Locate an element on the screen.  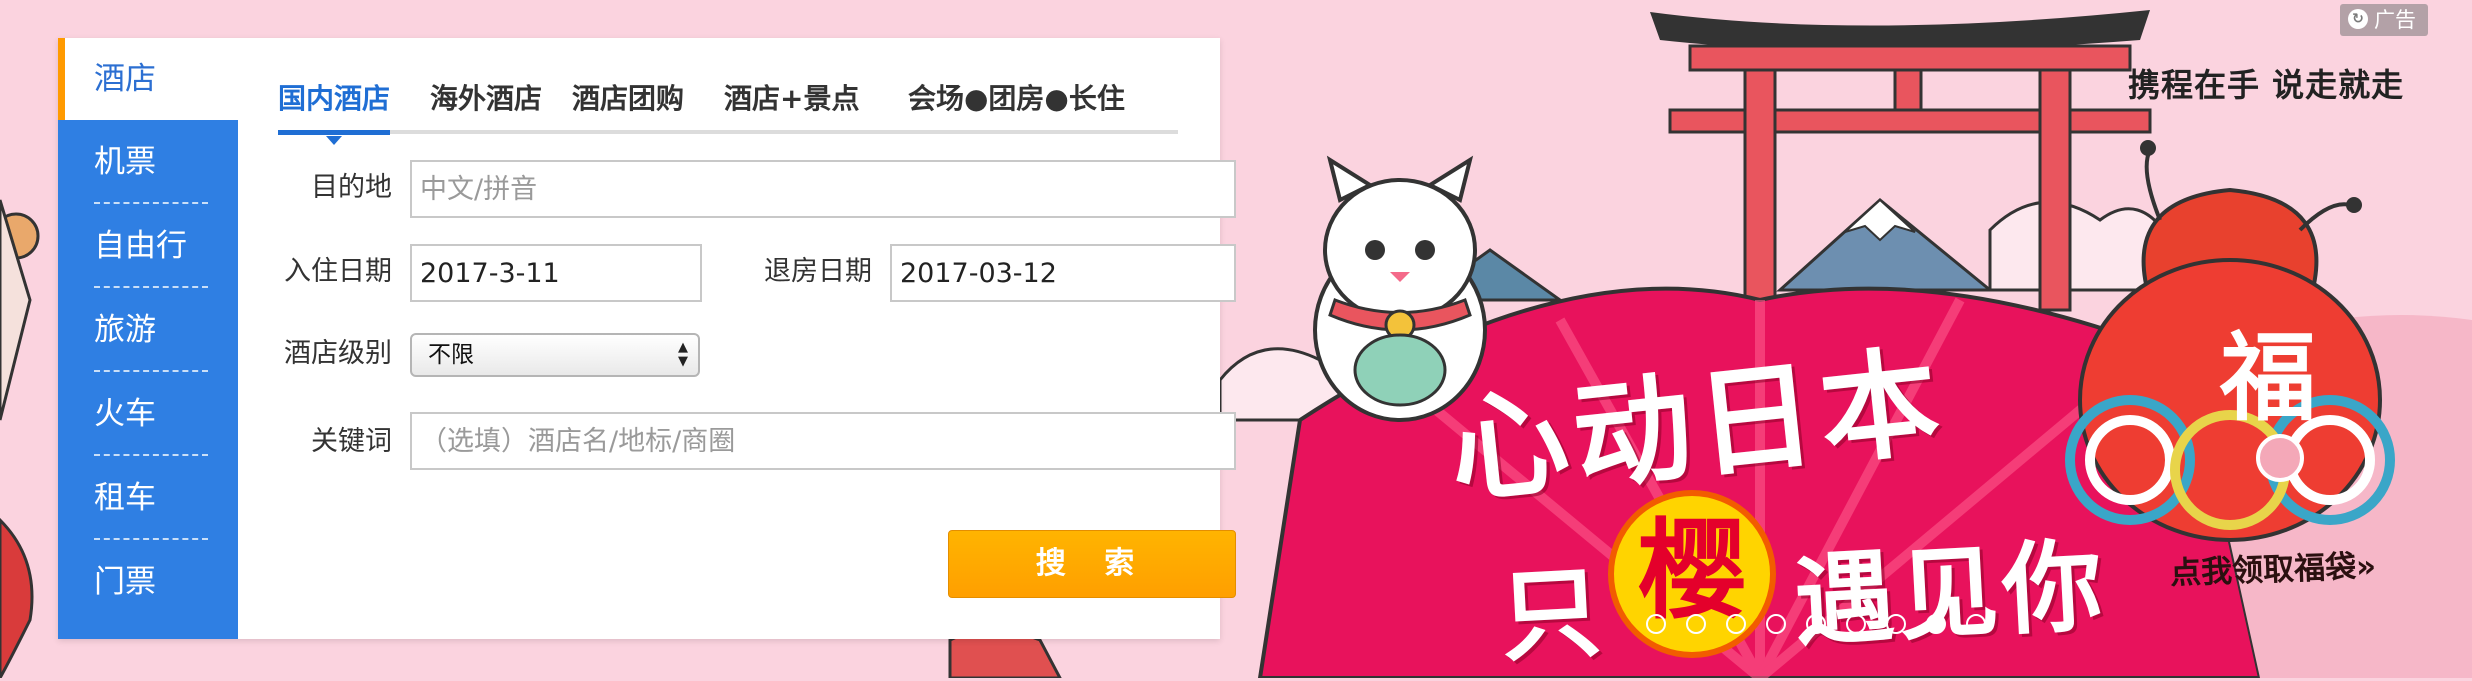
sidebar-item-label: 门票 is located at coordinates (125, 582).